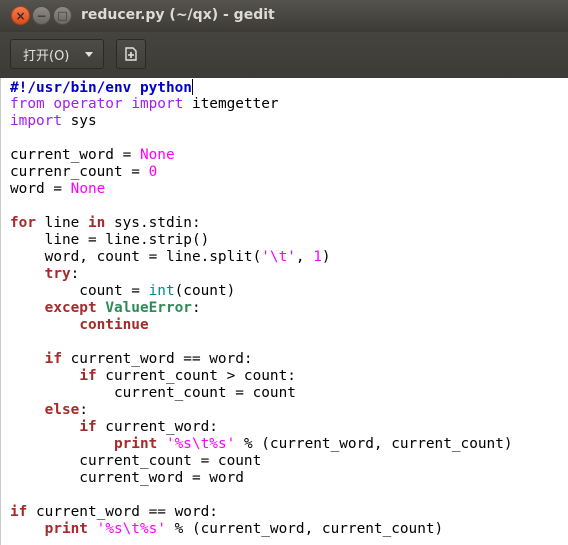 The image size is (568, 545). Describe the element at coordinates (79, 172) in the screenshot. I see `code-token: currenr_count =` at that location.